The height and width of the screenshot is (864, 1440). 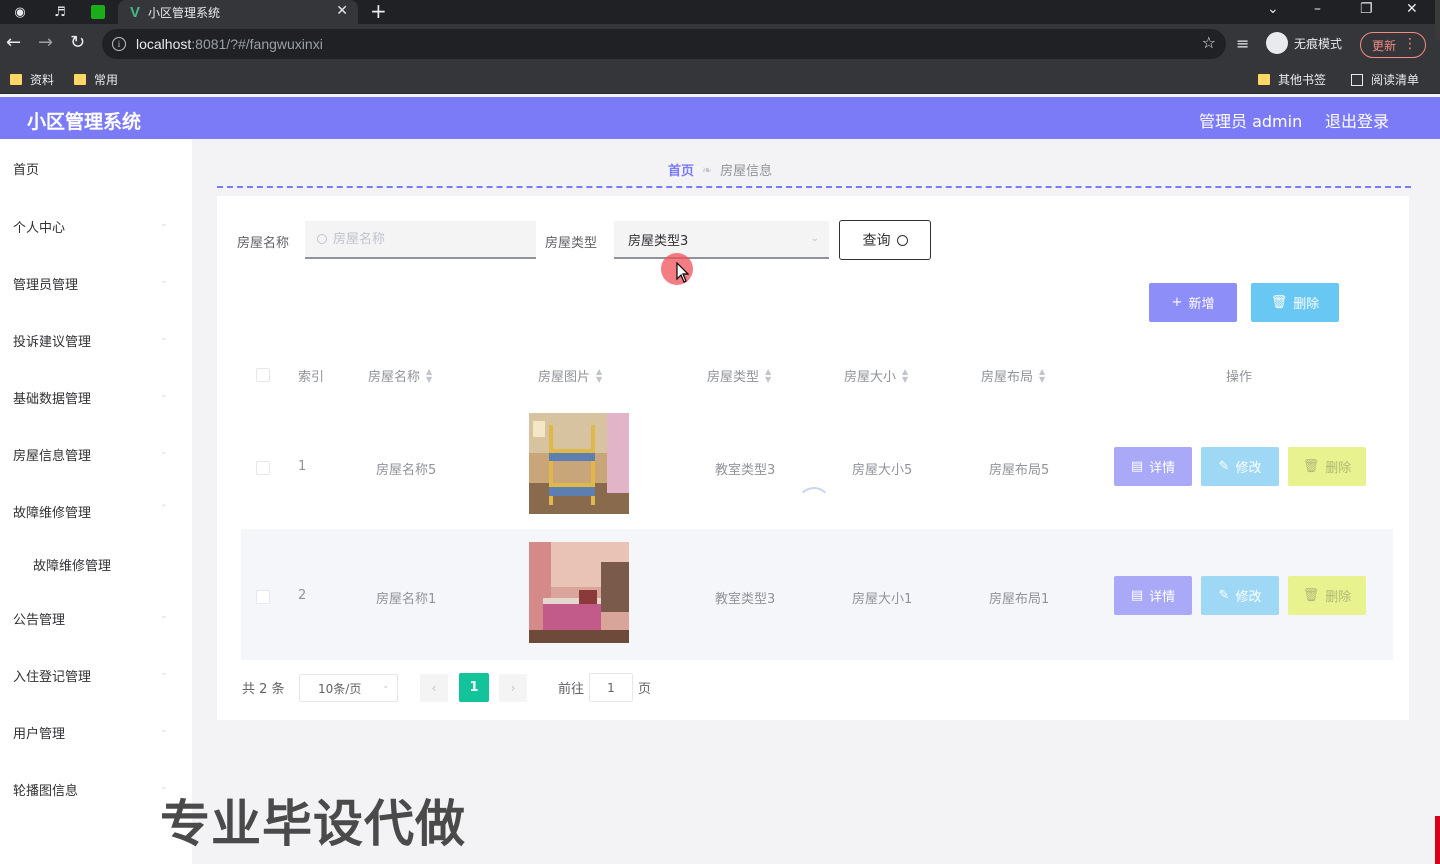 I want to click on info-icon: i, so click(x=119, y=44).